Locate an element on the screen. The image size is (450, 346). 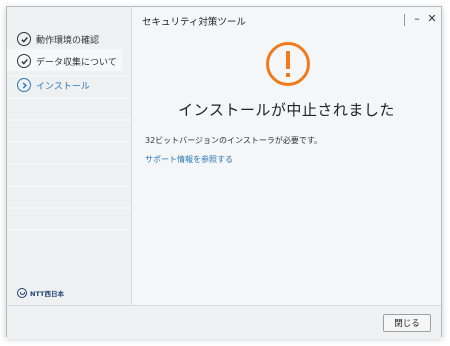
ntt-west-logo: NTT西日本 is located at coordinates (40, 293).